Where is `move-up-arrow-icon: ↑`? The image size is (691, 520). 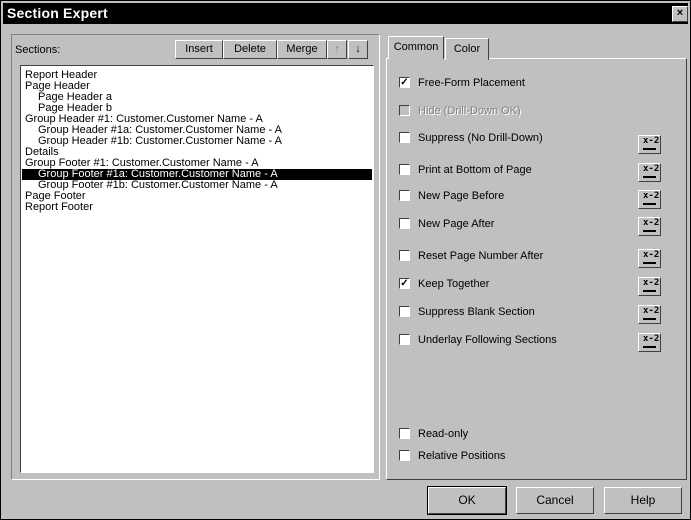 move-up-arrow-icon: ↑ is located at coordinates (337, 49).